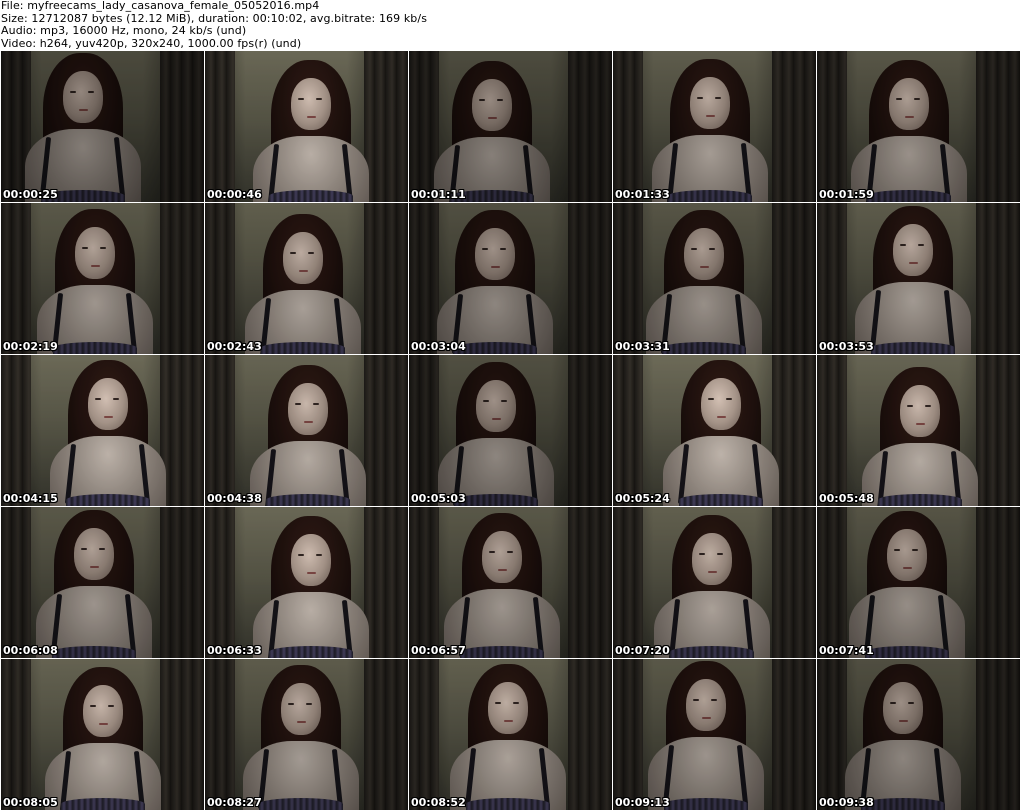 Image resolution: width=1024 pixels, height=811 pixels. Describe the element at coordinates (30, 194) in the screenshot. I see `frame-timestamp: 00:00:25` at that location.